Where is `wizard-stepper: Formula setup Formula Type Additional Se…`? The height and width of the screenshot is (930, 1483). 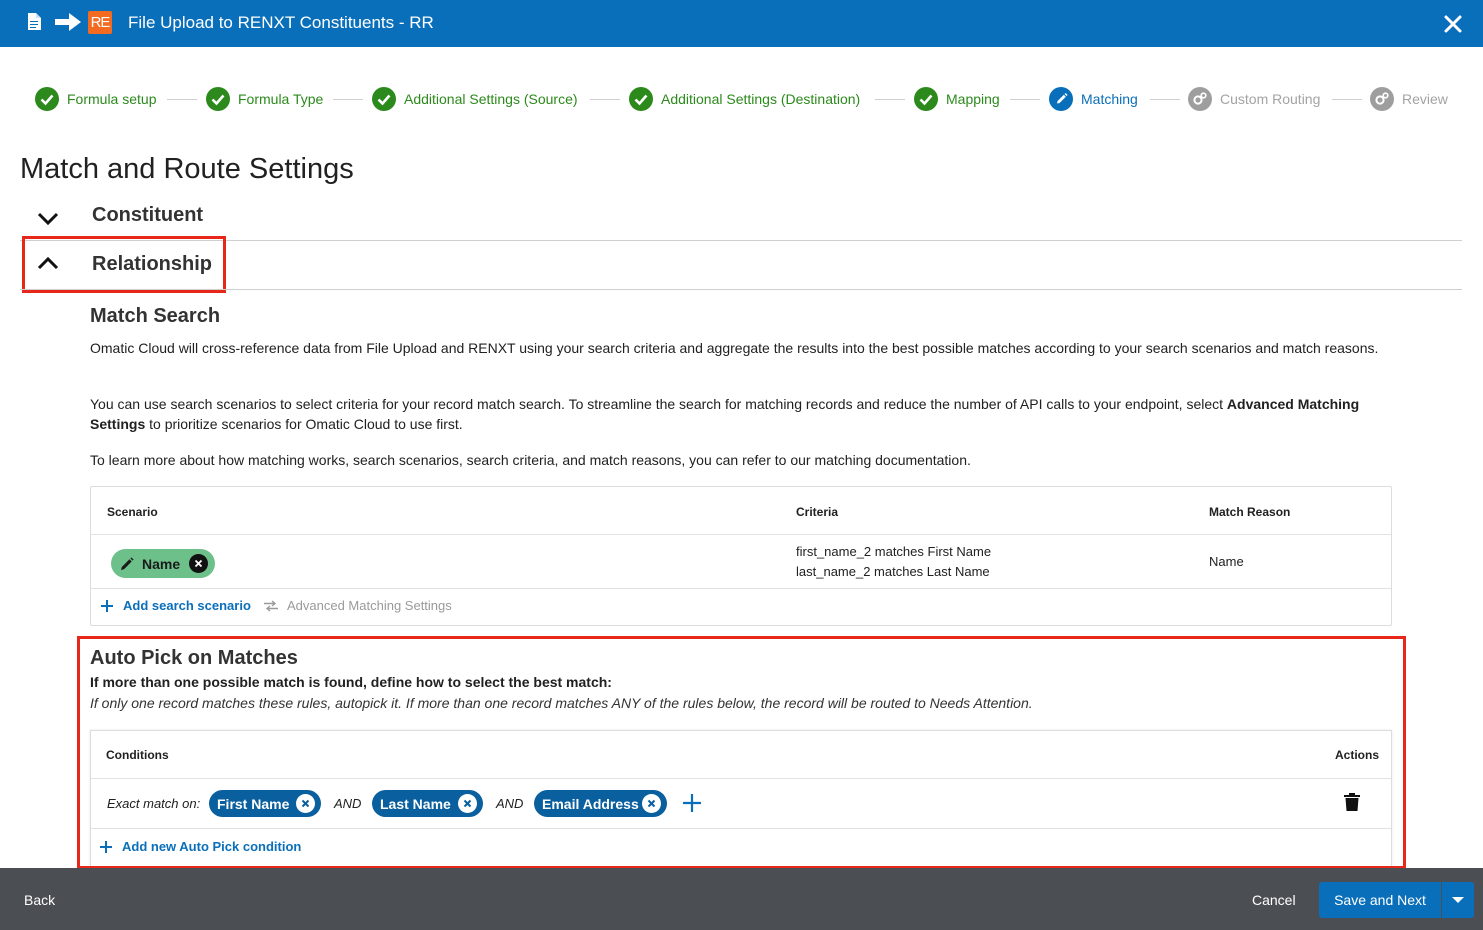
wizard-stepper: Formula setup Formula Type Additional Se… is located at coordinates (741, 98).